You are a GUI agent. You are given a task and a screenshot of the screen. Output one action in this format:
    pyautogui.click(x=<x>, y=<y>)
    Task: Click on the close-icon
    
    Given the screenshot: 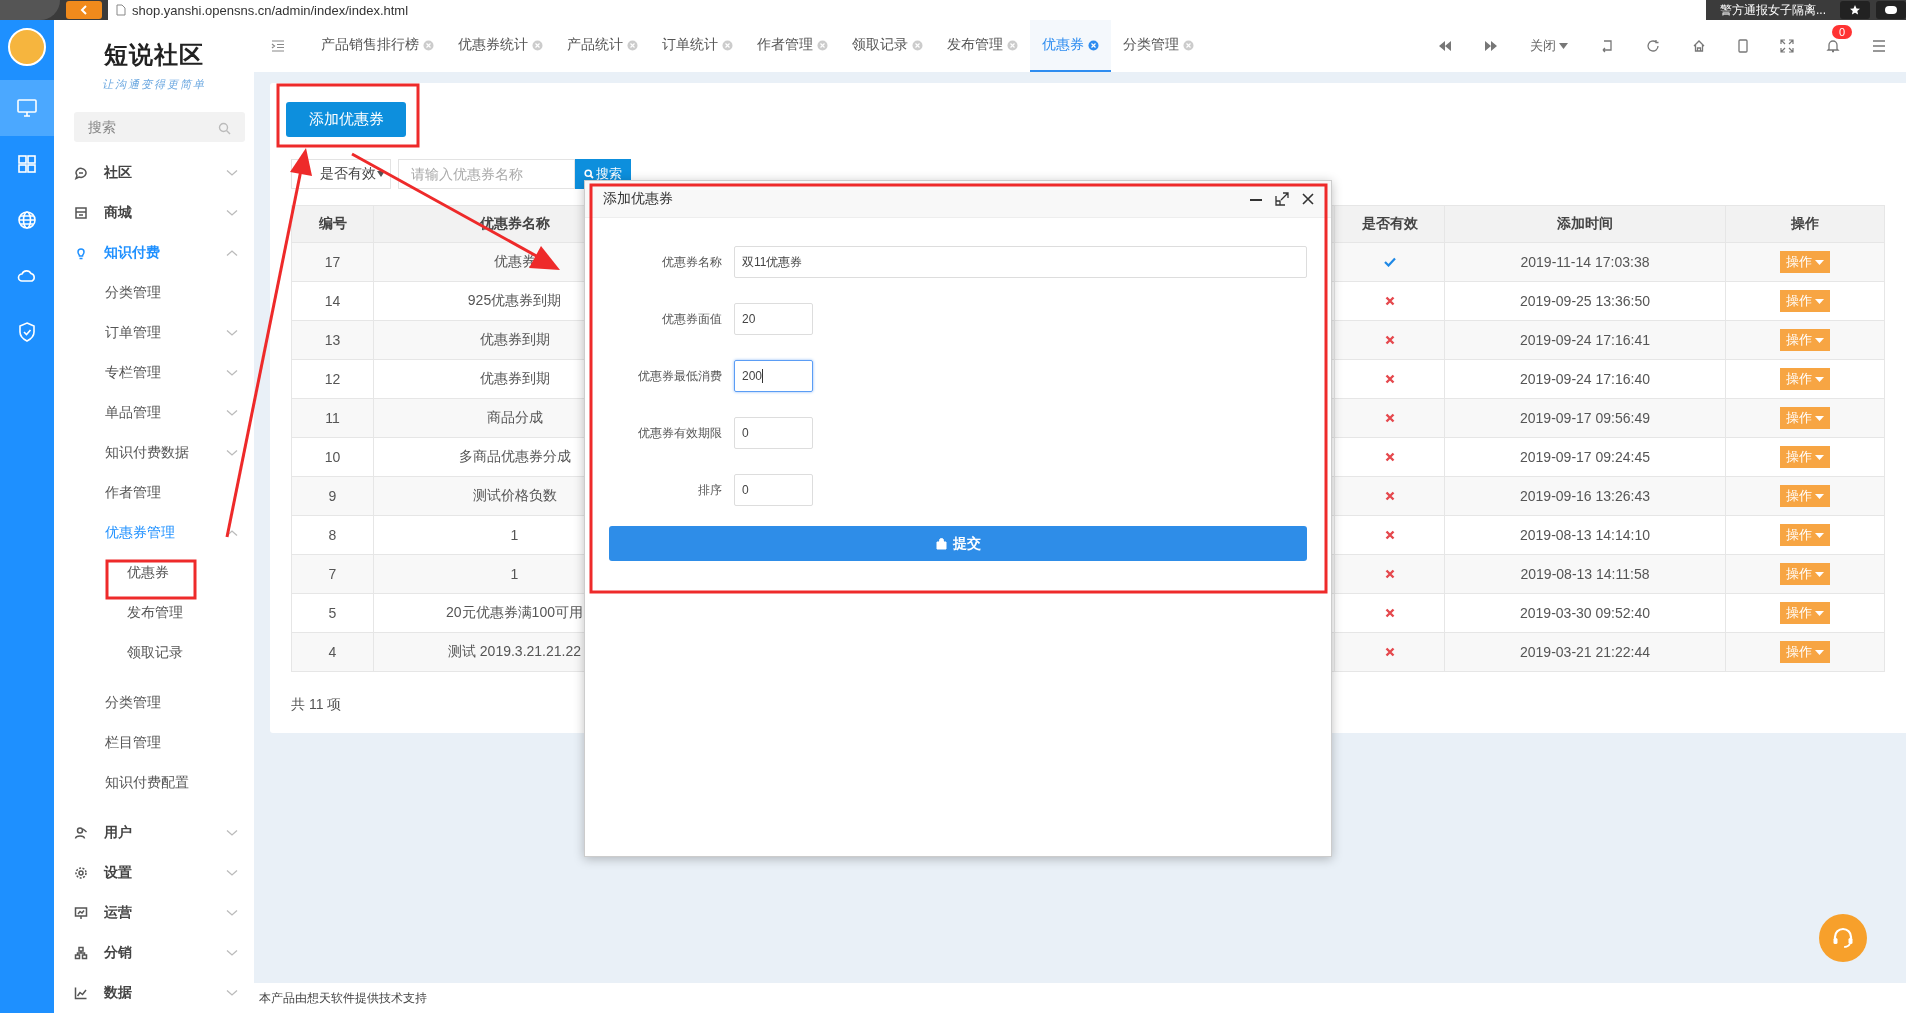 What is the action you would take?
    pyautogui.click(x=1308, y=199)
    